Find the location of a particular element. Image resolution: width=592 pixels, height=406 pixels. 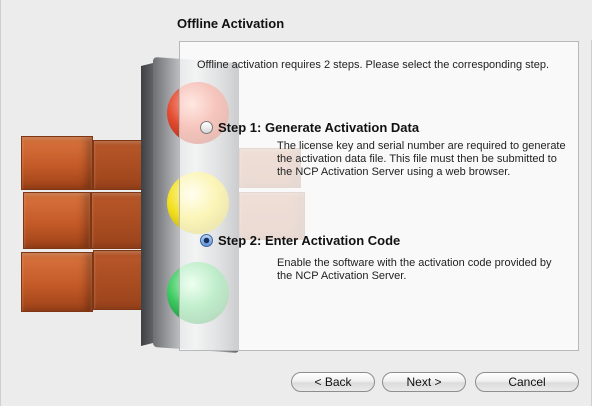

step-2-radio is located at coordinates (206, 240).